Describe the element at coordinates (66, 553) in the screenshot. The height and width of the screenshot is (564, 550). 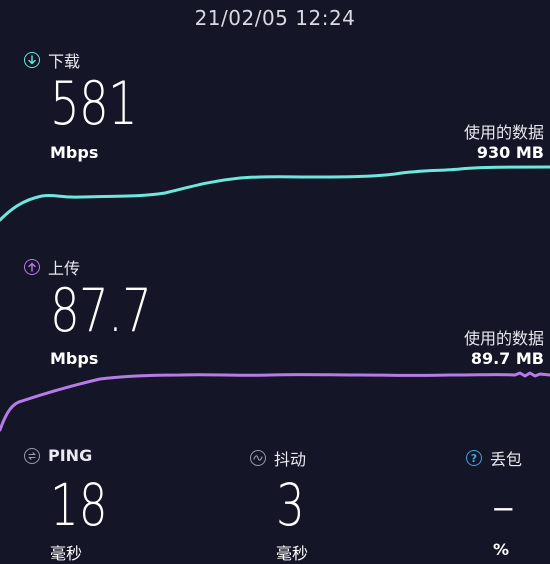
I see `ping-unit: 毫秒` at that location.